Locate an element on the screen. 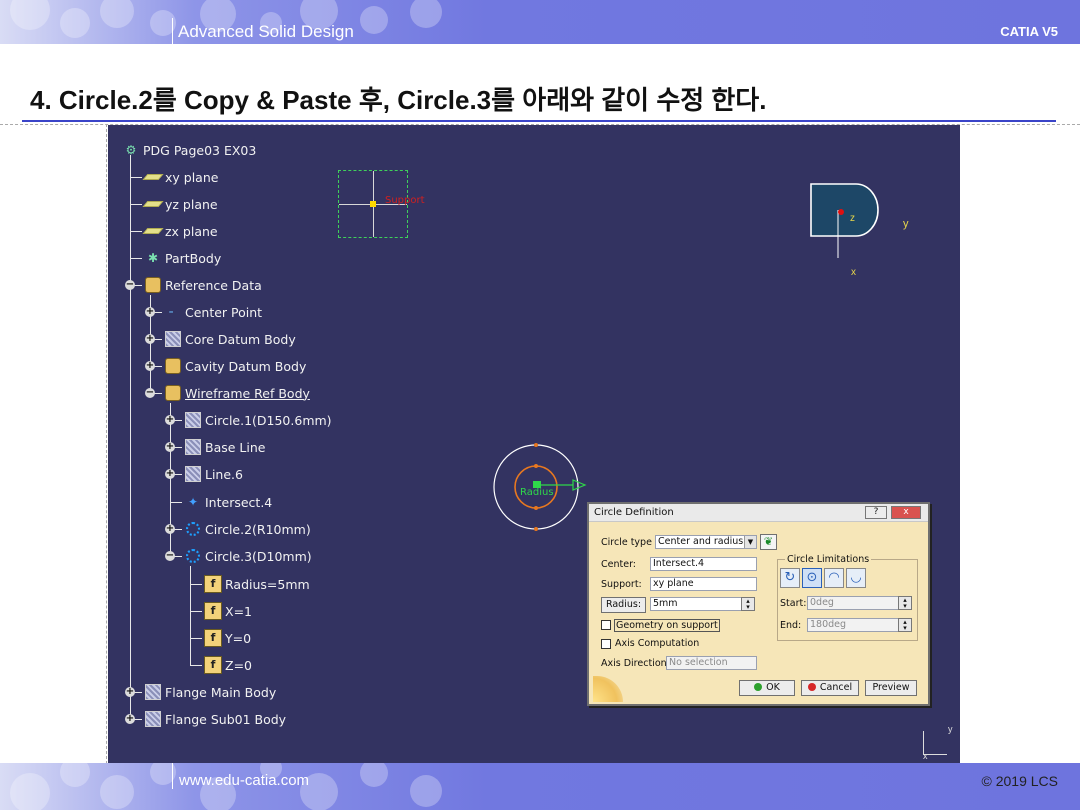 The width and height of the screenshot is (1080, 810). ok-button: OK is located at coordinates (767, 688).